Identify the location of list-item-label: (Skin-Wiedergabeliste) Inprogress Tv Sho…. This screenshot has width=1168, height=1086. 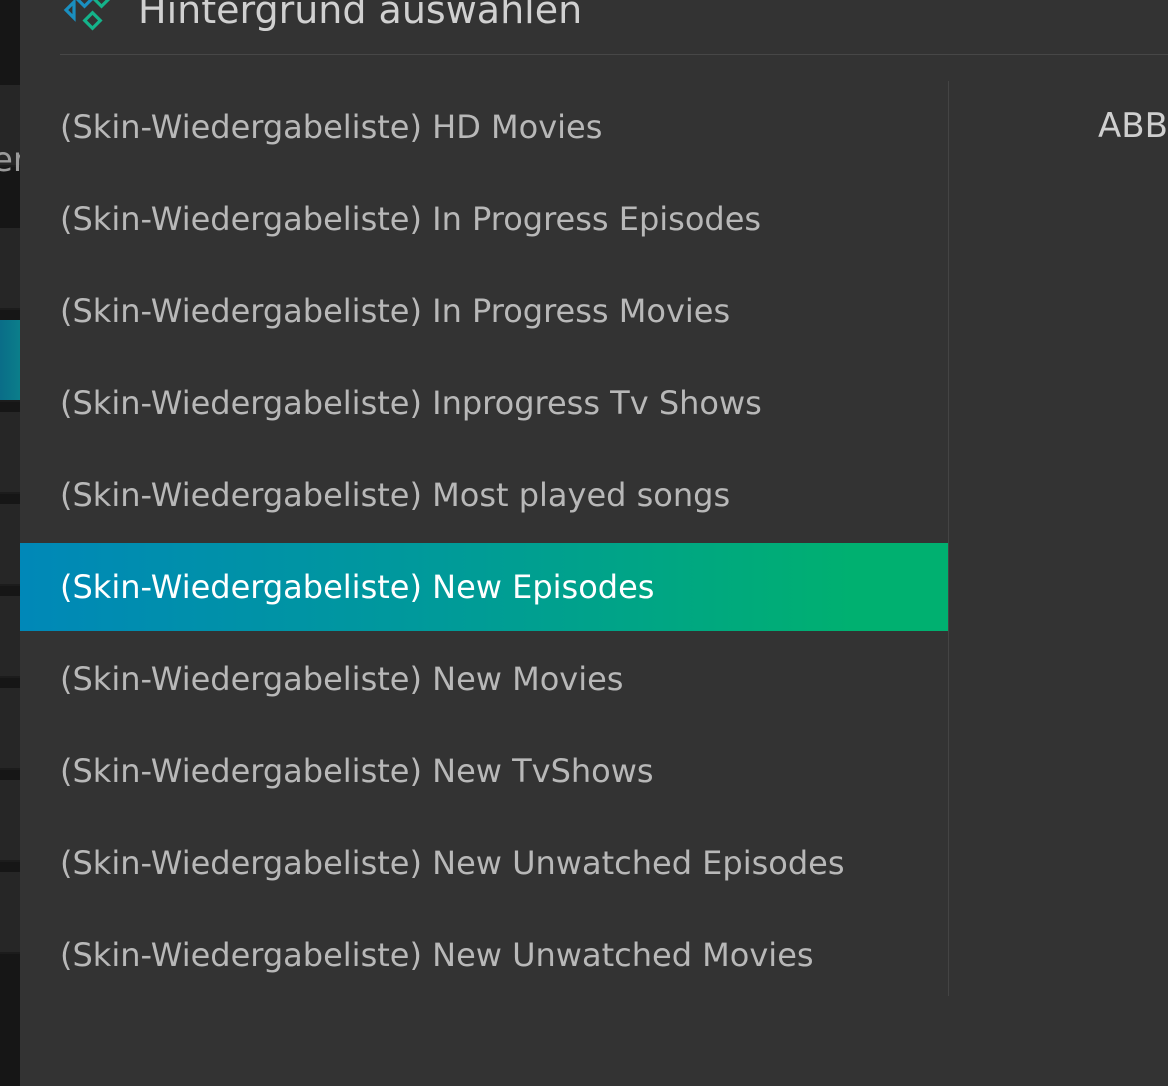
(411, 403).